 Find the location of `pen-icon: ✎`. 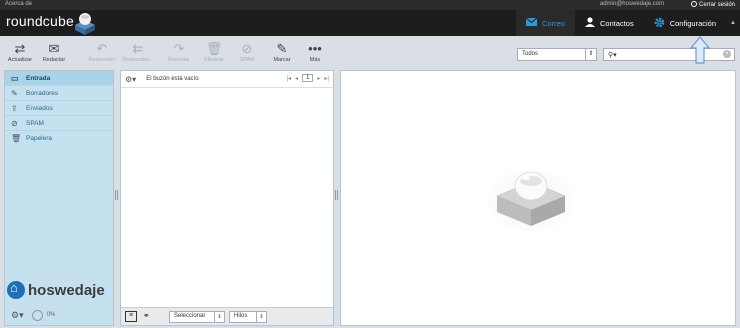

pen-icon: ✎ is located at coordinates (282, 48).